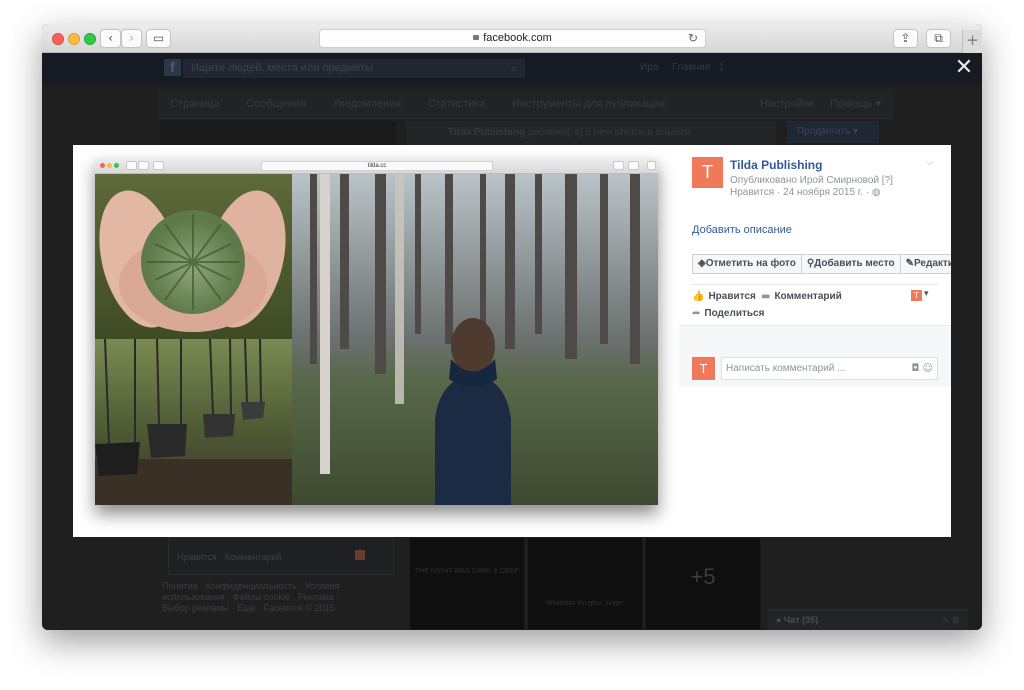  I want to click on mini-newtab-button, so click(651, 165).